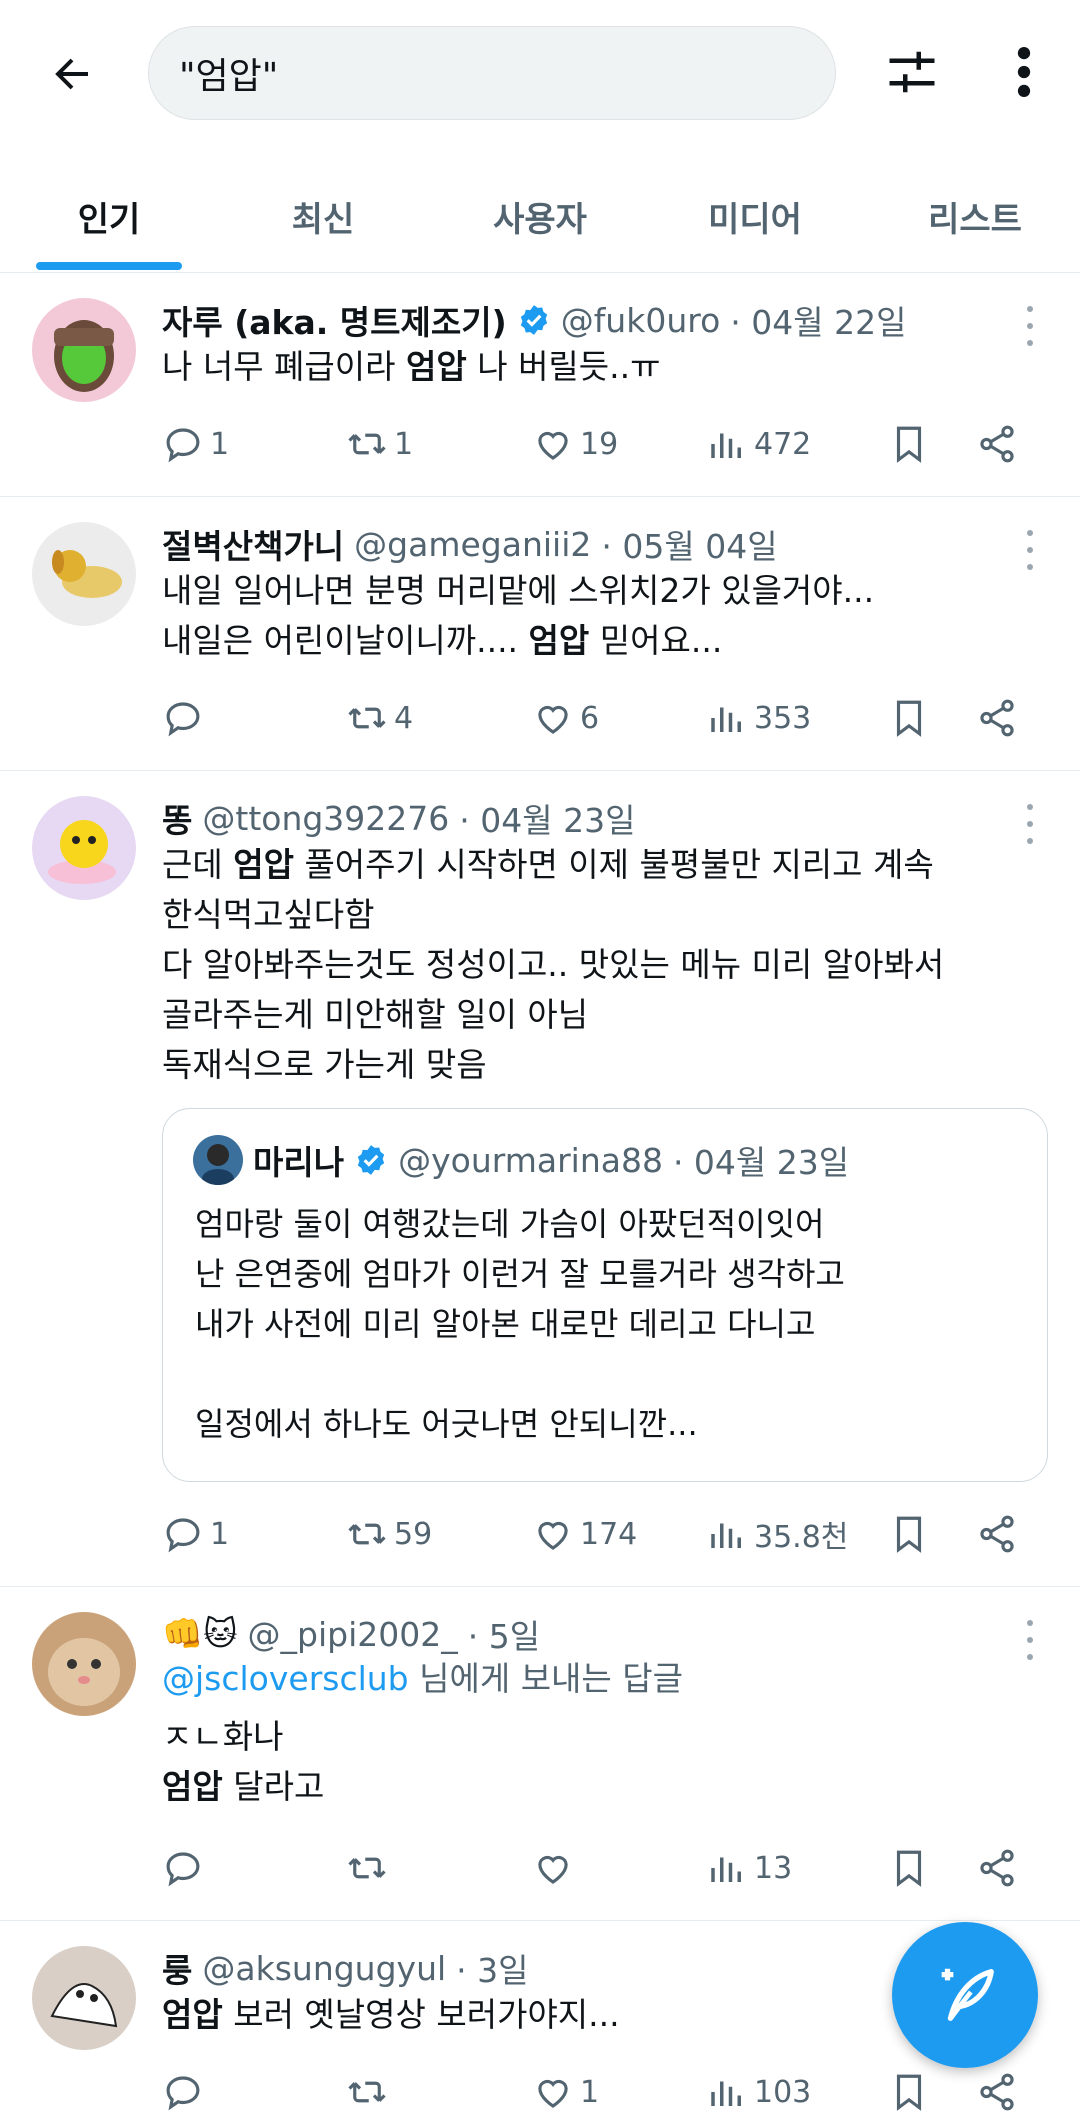 The height and width of the screenshot is (2122, 1080). What do you see at coordinates (177, 1968) in the screenshot?
I see `author-name: 룽` at bounding box center [177, 1968].